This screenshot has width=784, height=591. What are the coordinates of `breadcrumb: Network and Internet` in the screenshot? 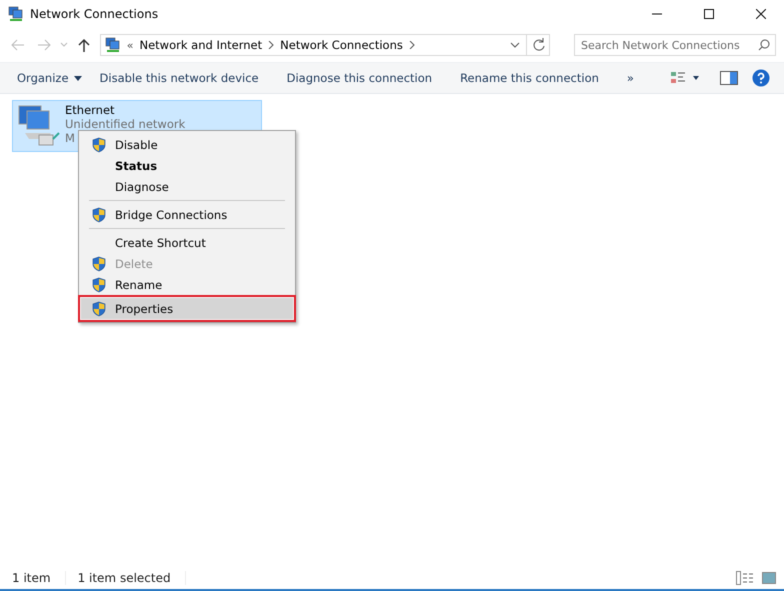 It's located at (201, 45).